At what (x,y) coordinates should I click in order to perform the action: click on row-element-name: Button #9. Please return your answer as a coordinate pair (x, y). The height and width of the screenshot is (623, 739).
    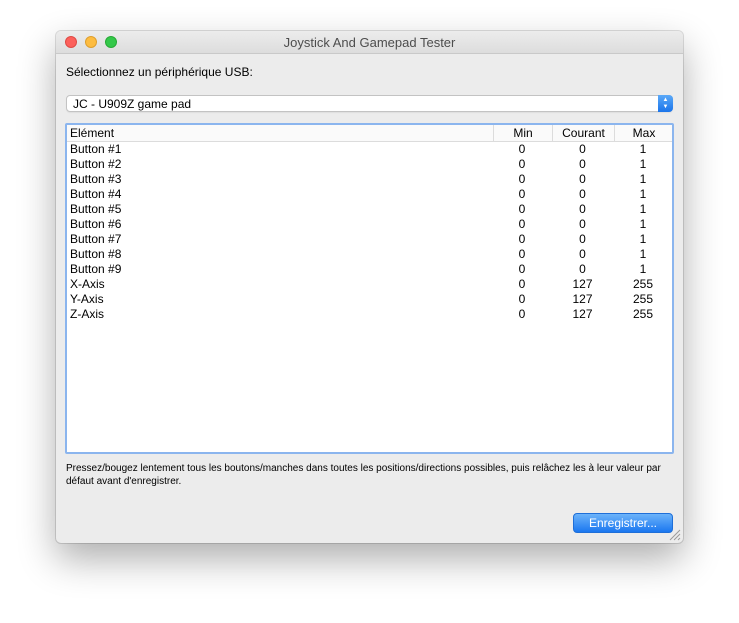
    Looking at the image, I should click on (96, 269).